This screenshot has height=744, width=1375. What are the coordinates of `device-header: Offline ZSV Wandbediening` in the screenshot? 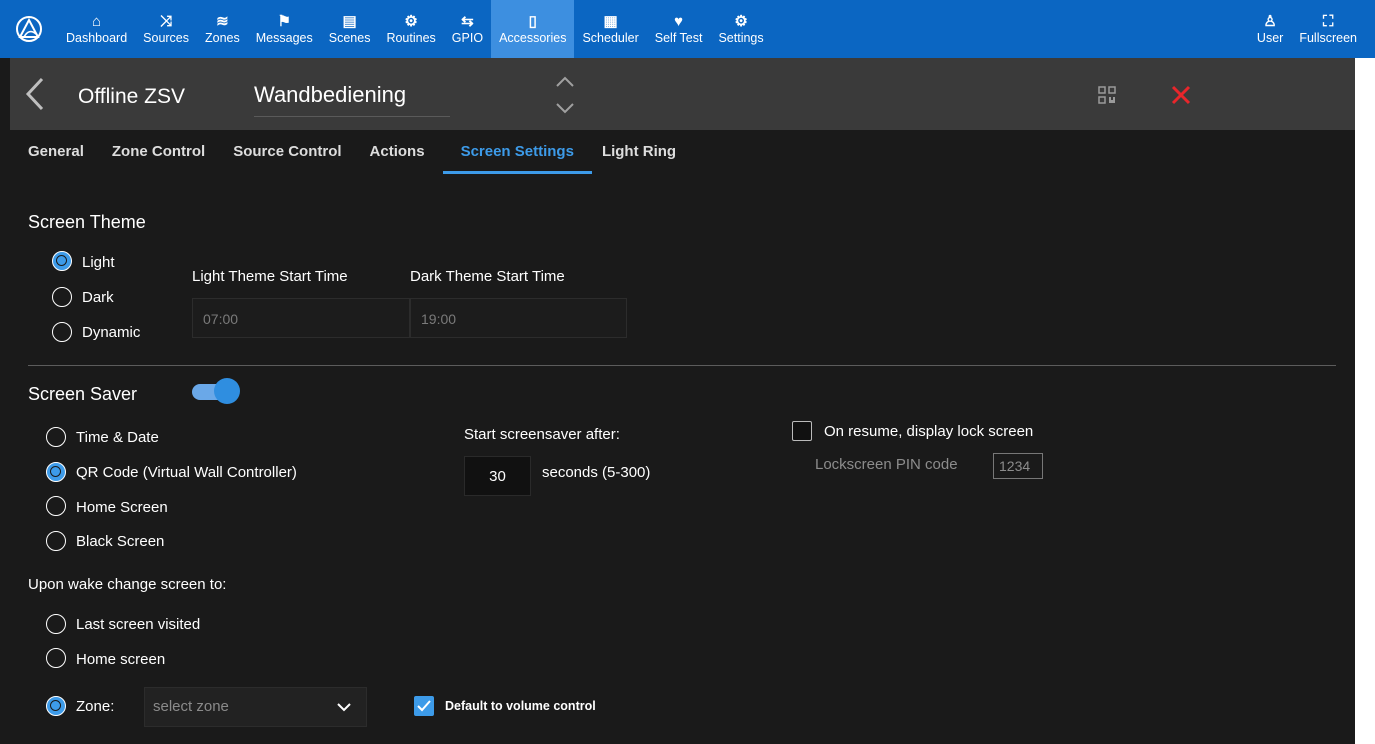 It's located at (682, 94).